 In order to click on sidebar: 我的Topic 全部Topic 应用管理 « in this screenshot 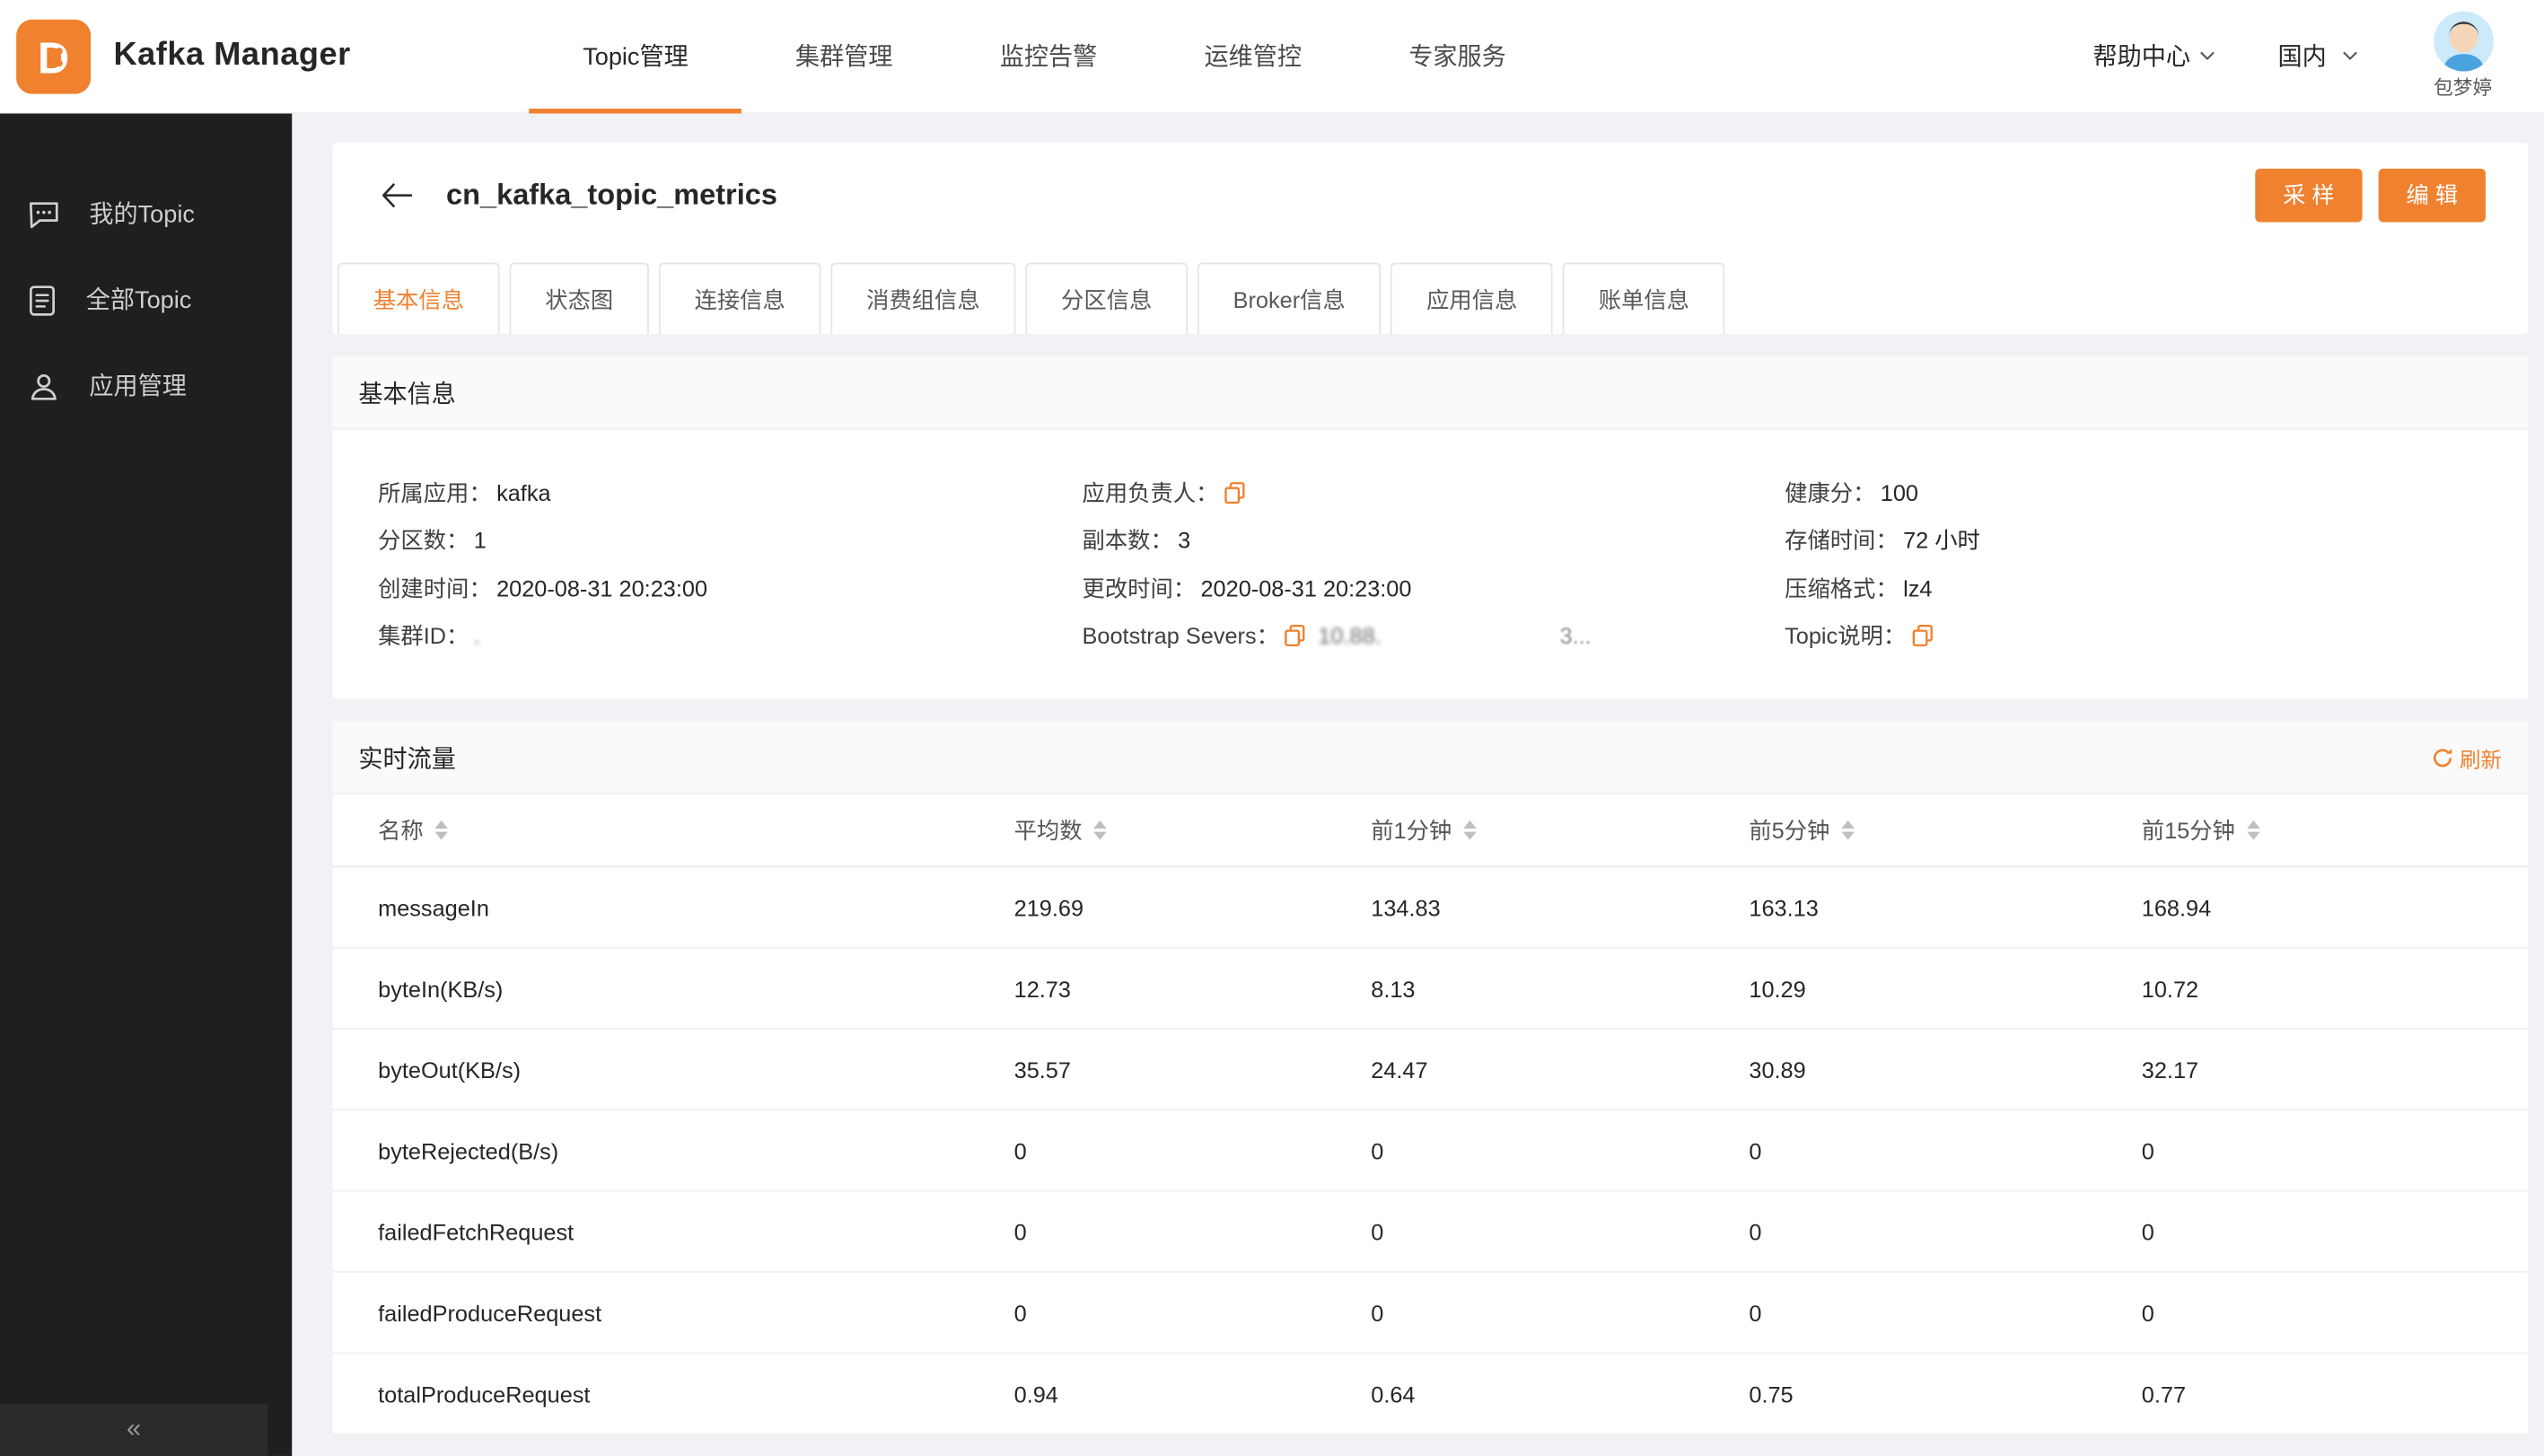, I will do `click(146, 785)`.